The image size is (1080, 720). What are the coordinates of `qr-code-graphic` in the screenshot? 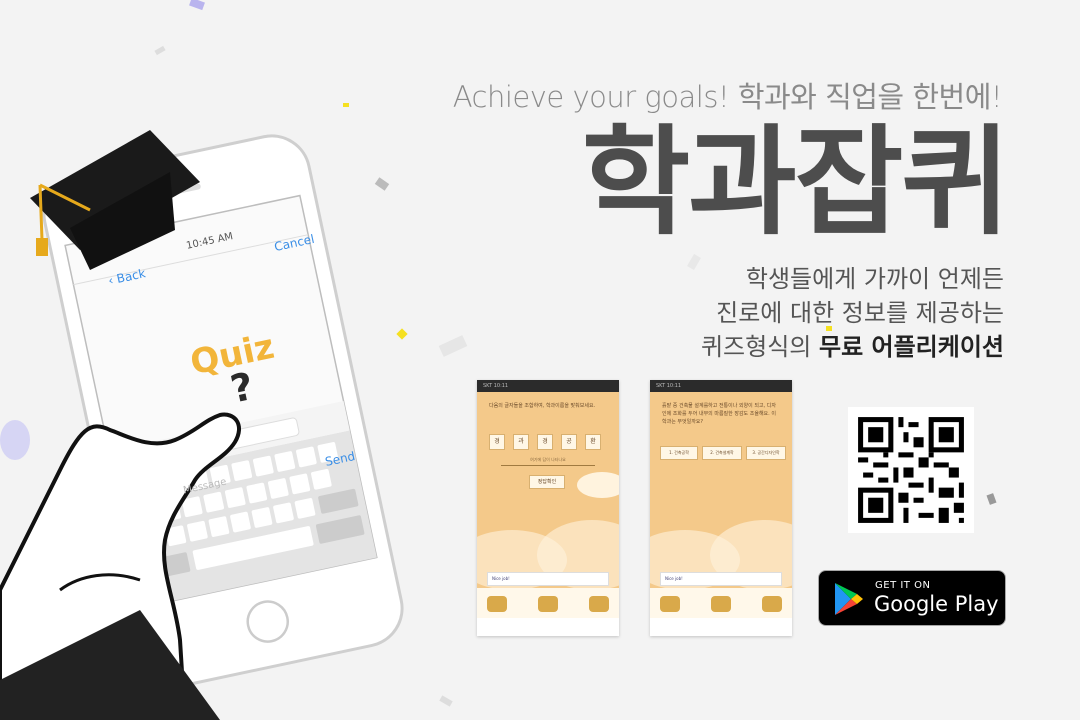 It's located at (911, 470).